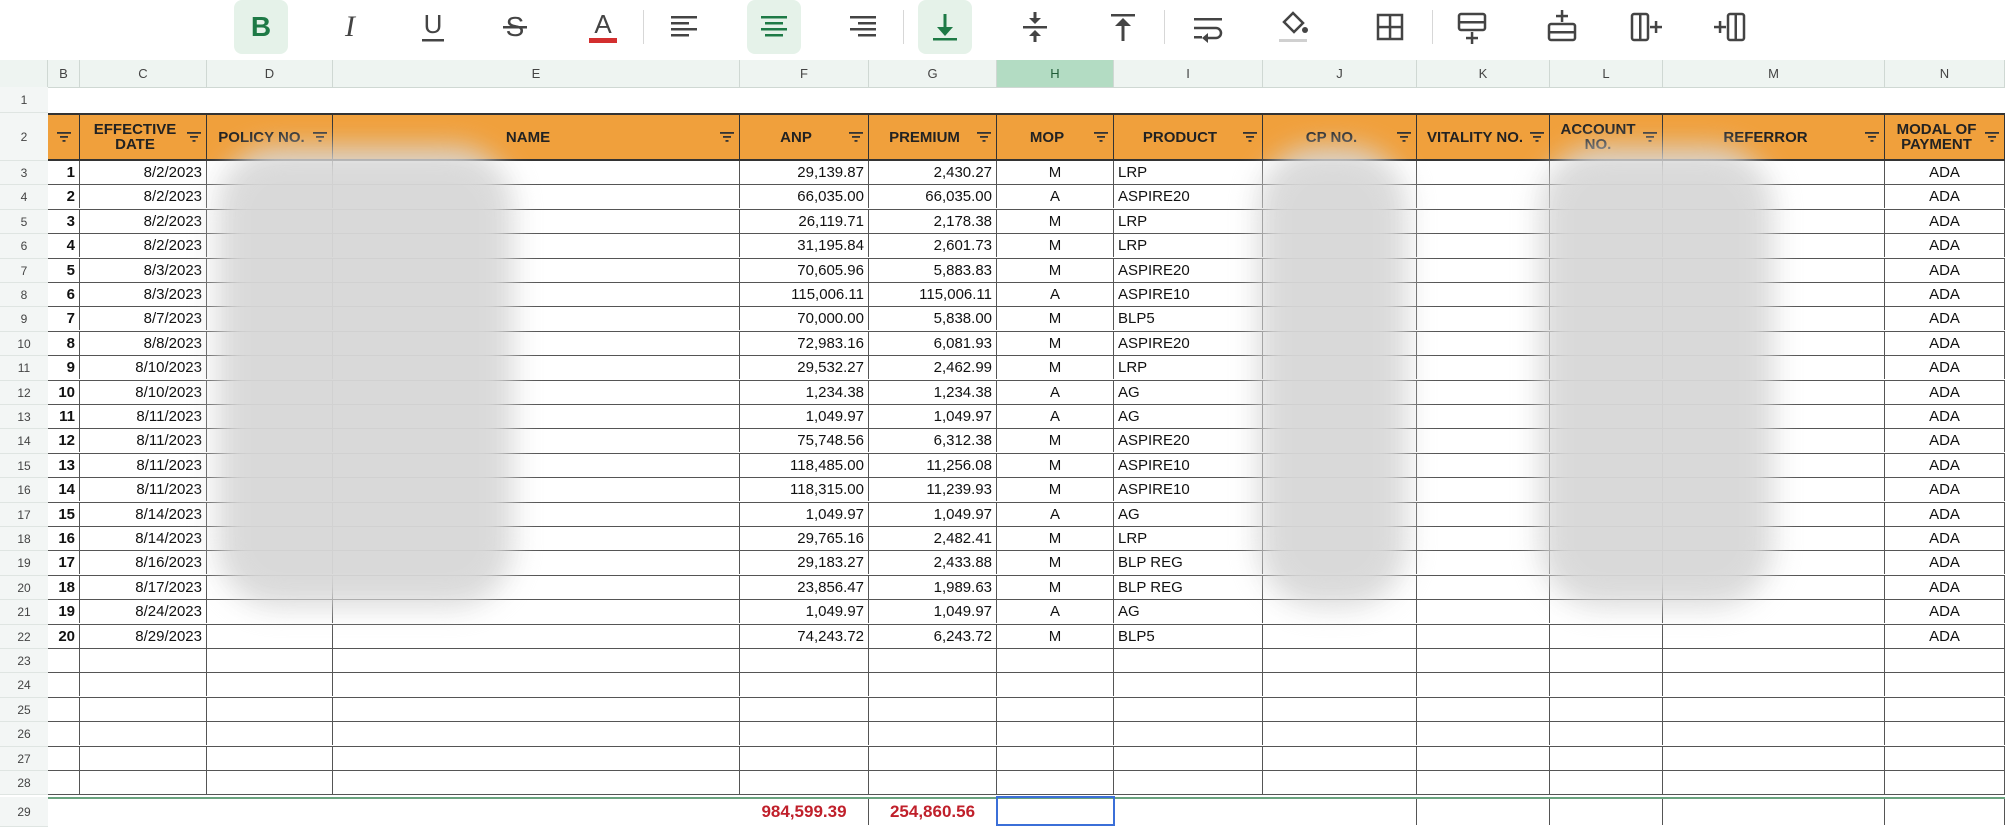 This screenshot has height=827, width=2005. Describe the element at coordinates (804, 465) in the screenshot. I see `cell-f15: 118,485.00` at that location.